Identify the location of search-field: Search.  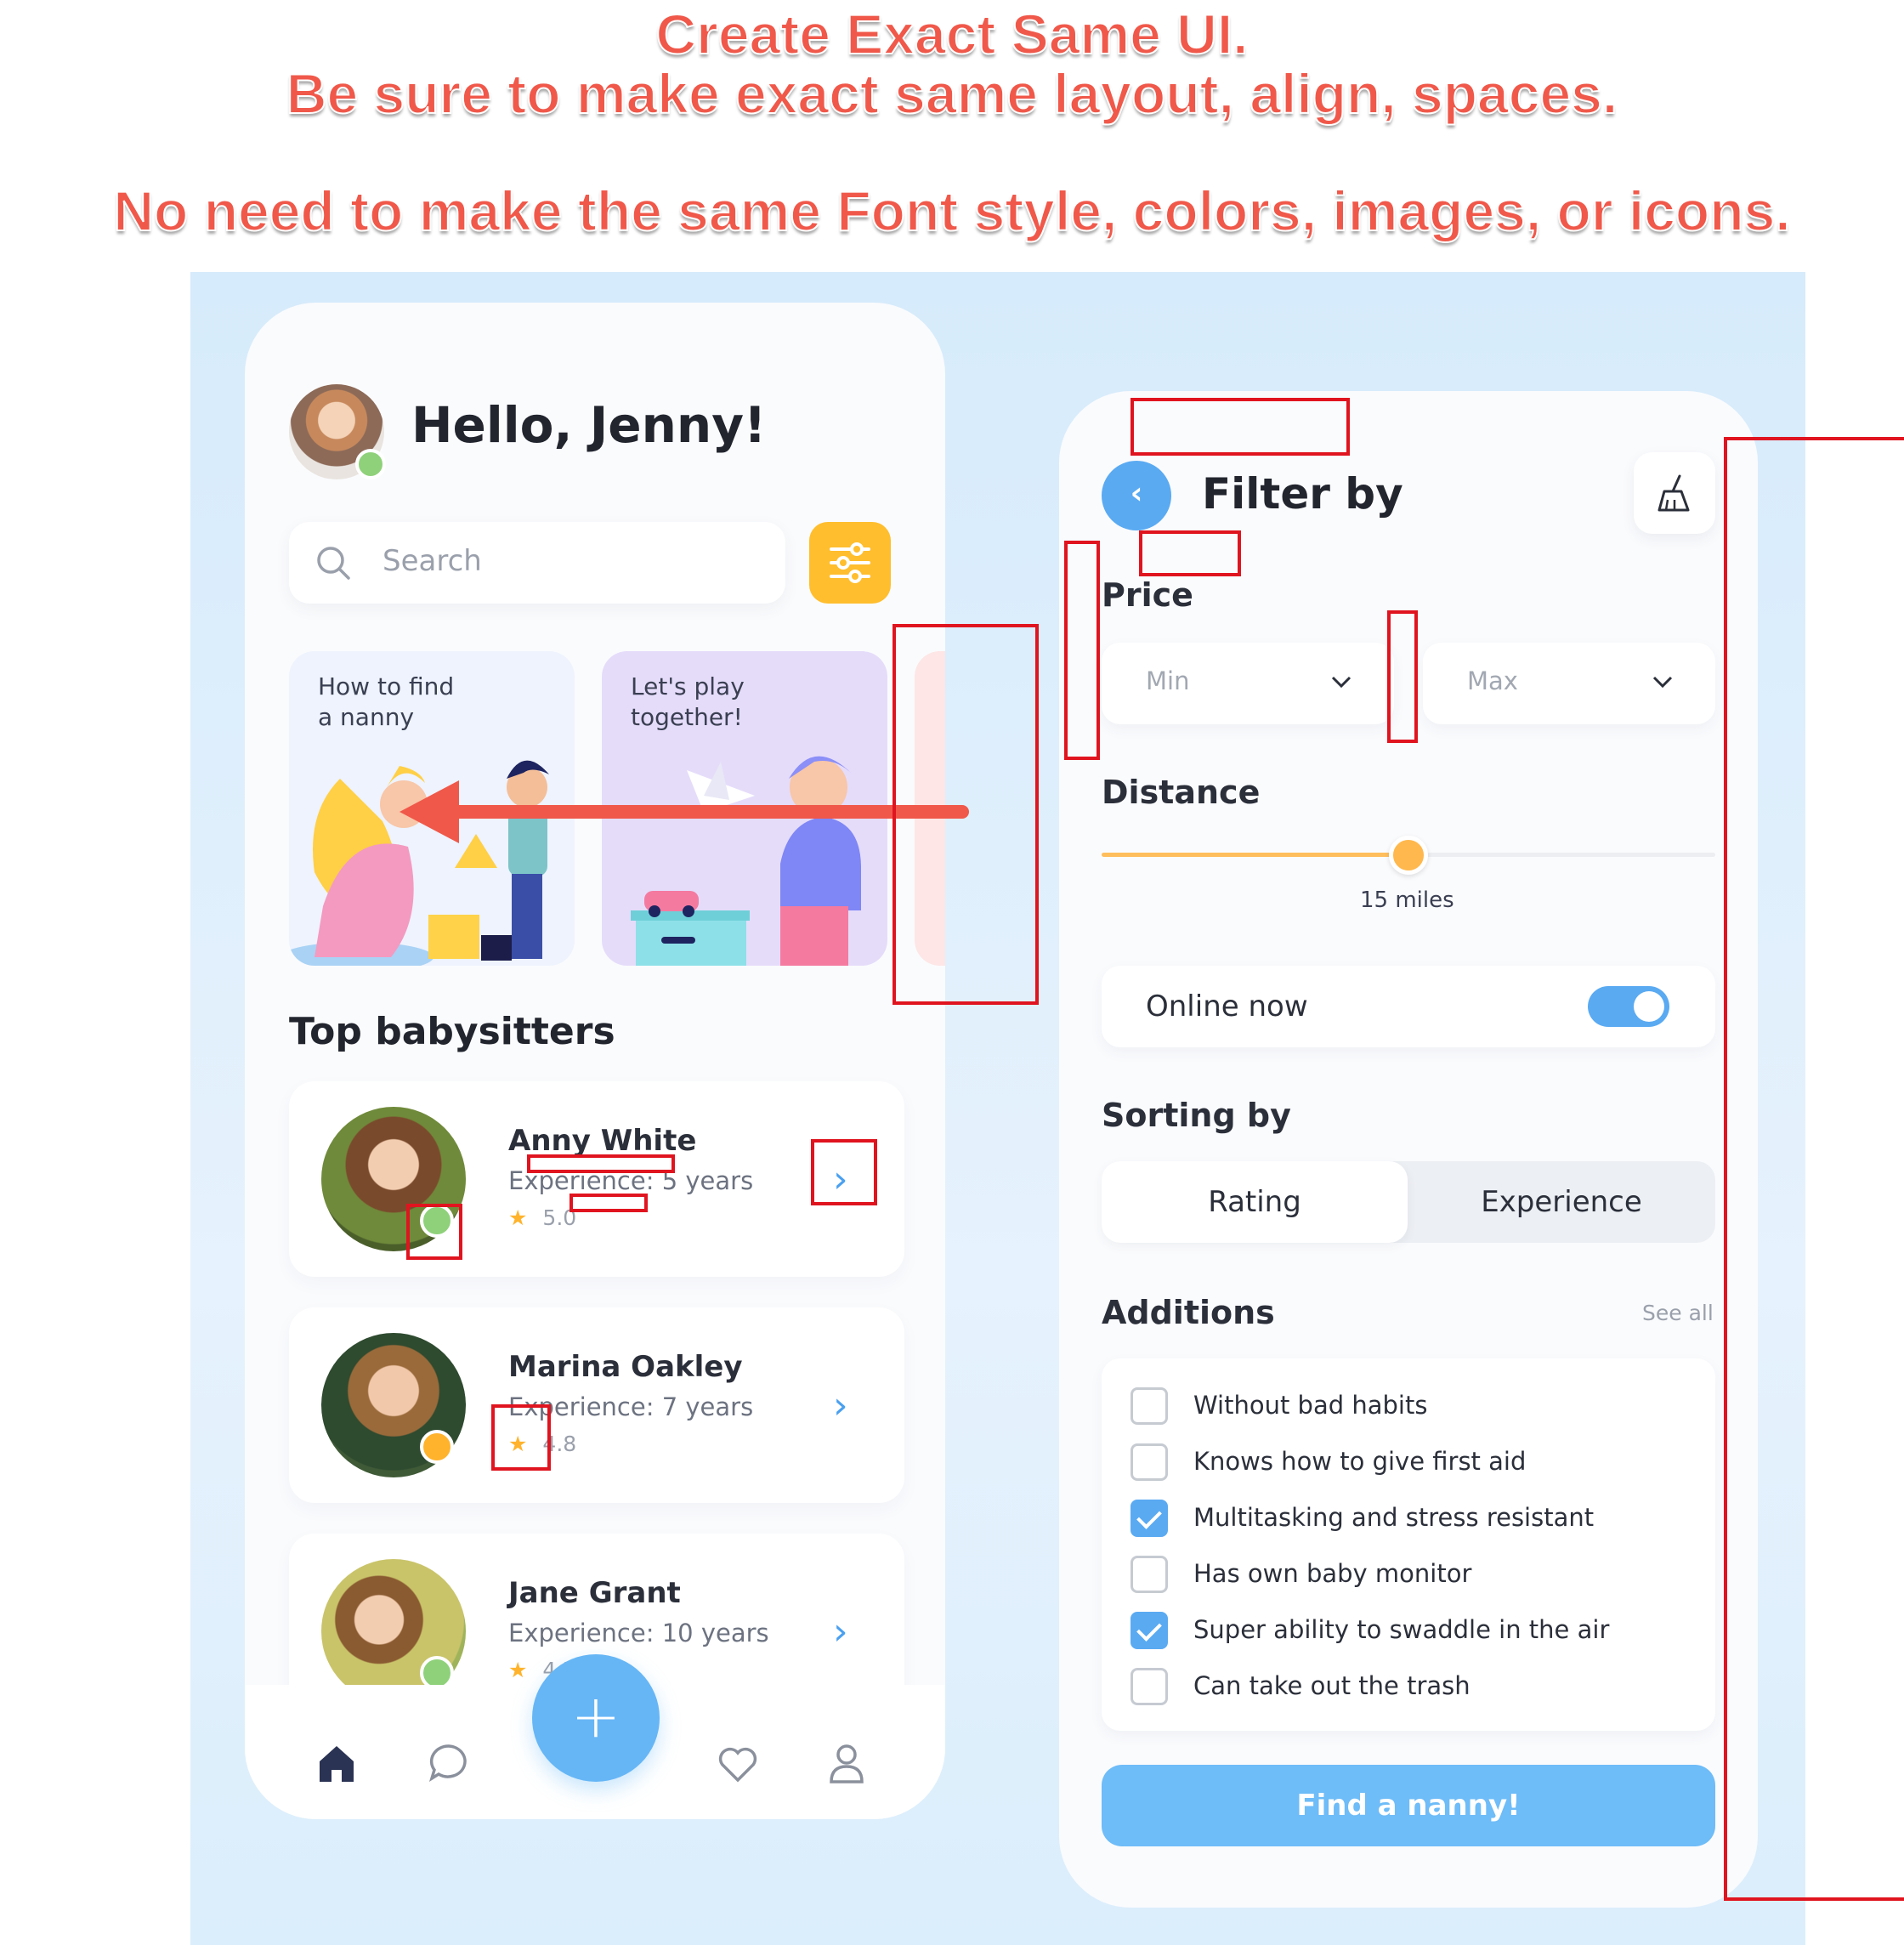
(537, 563).